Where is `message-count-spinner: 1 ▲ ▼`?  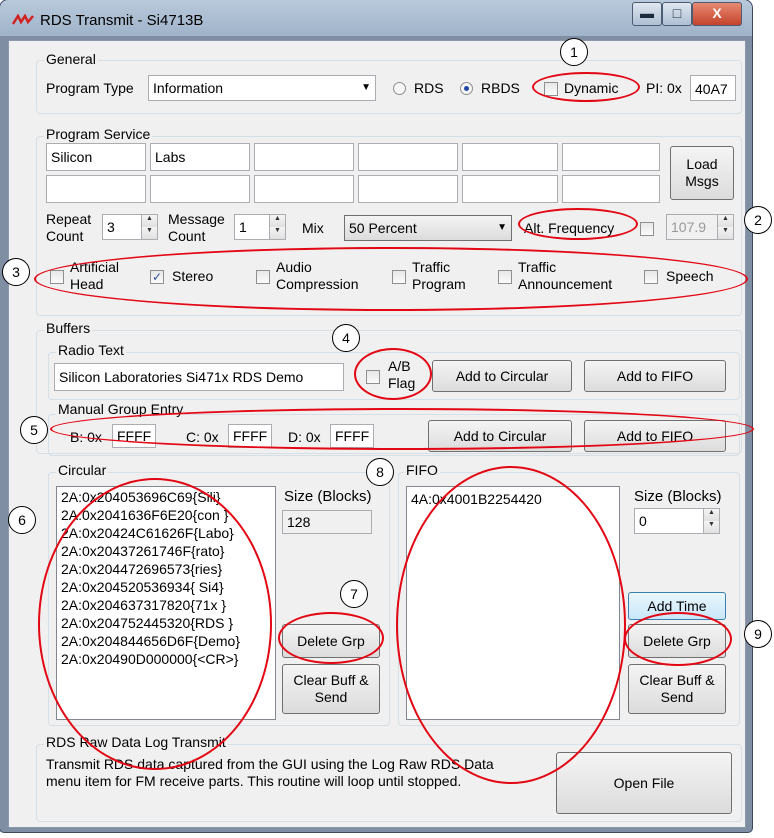 message-count-spinner: 1 ▲ ▼ is located at coordinates (260, 227).